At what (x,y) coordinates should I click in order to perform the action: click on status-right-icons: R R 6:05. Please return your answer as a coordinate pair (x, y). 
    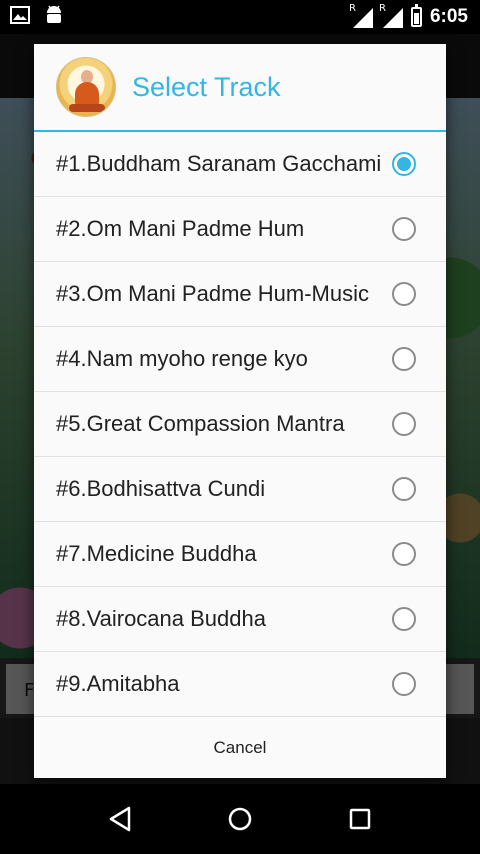
    Looking at the image, I should click on (408, 15).